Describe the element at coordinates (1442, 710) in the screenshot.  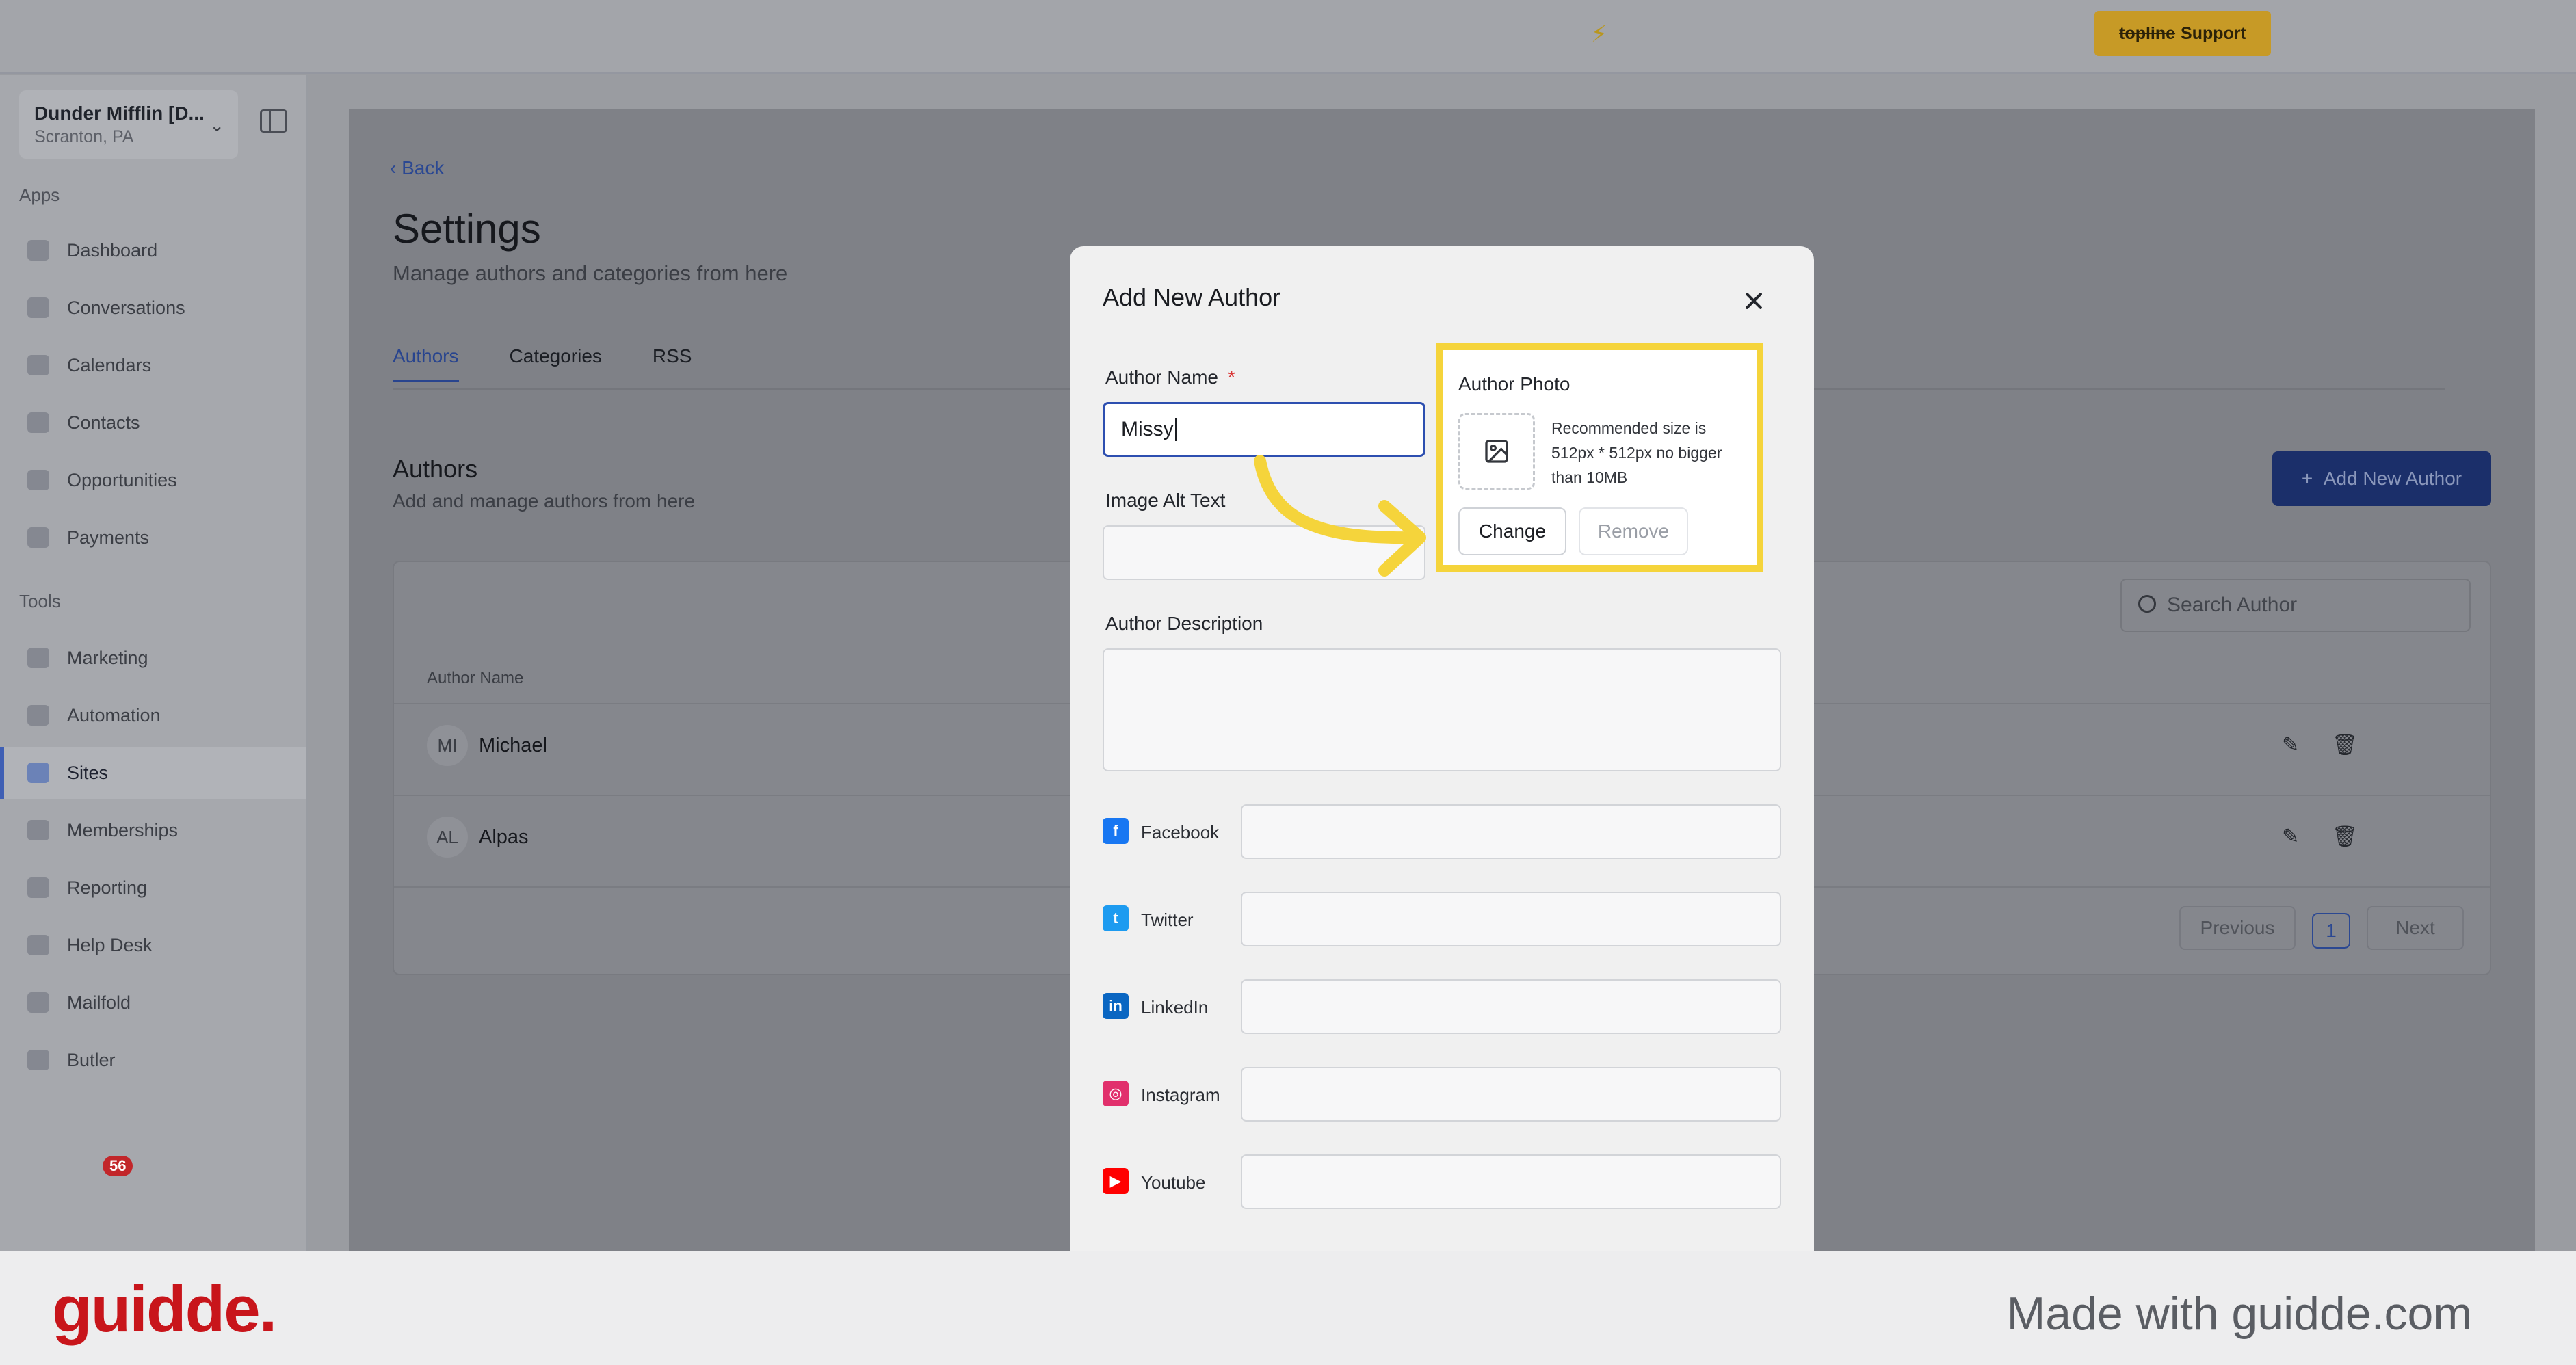
I see `author-description-textarea` at that location.